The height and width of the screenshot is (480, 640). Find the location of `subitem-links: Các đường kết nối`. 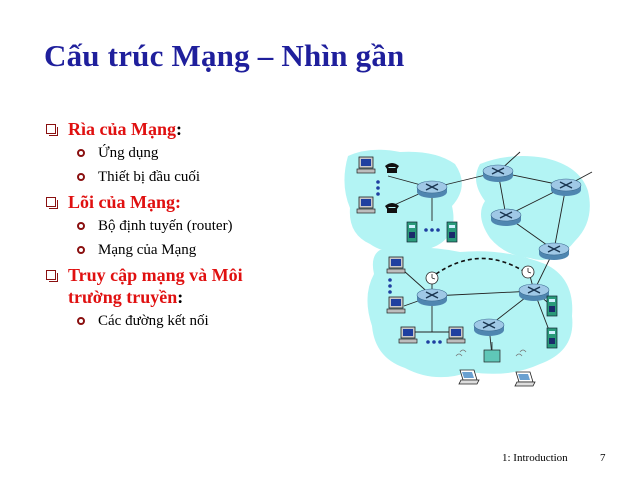

subitem-links: Các đường kết nối is located at coordinates (196, 321).